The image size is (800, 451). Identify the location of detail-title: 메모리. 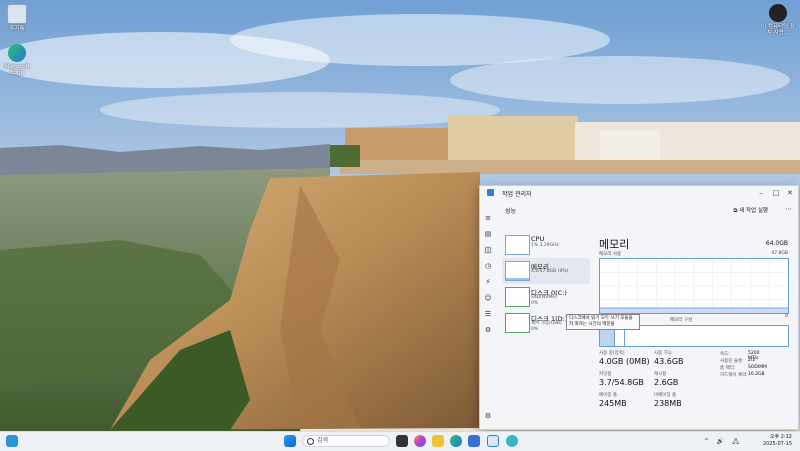
(614, 244).